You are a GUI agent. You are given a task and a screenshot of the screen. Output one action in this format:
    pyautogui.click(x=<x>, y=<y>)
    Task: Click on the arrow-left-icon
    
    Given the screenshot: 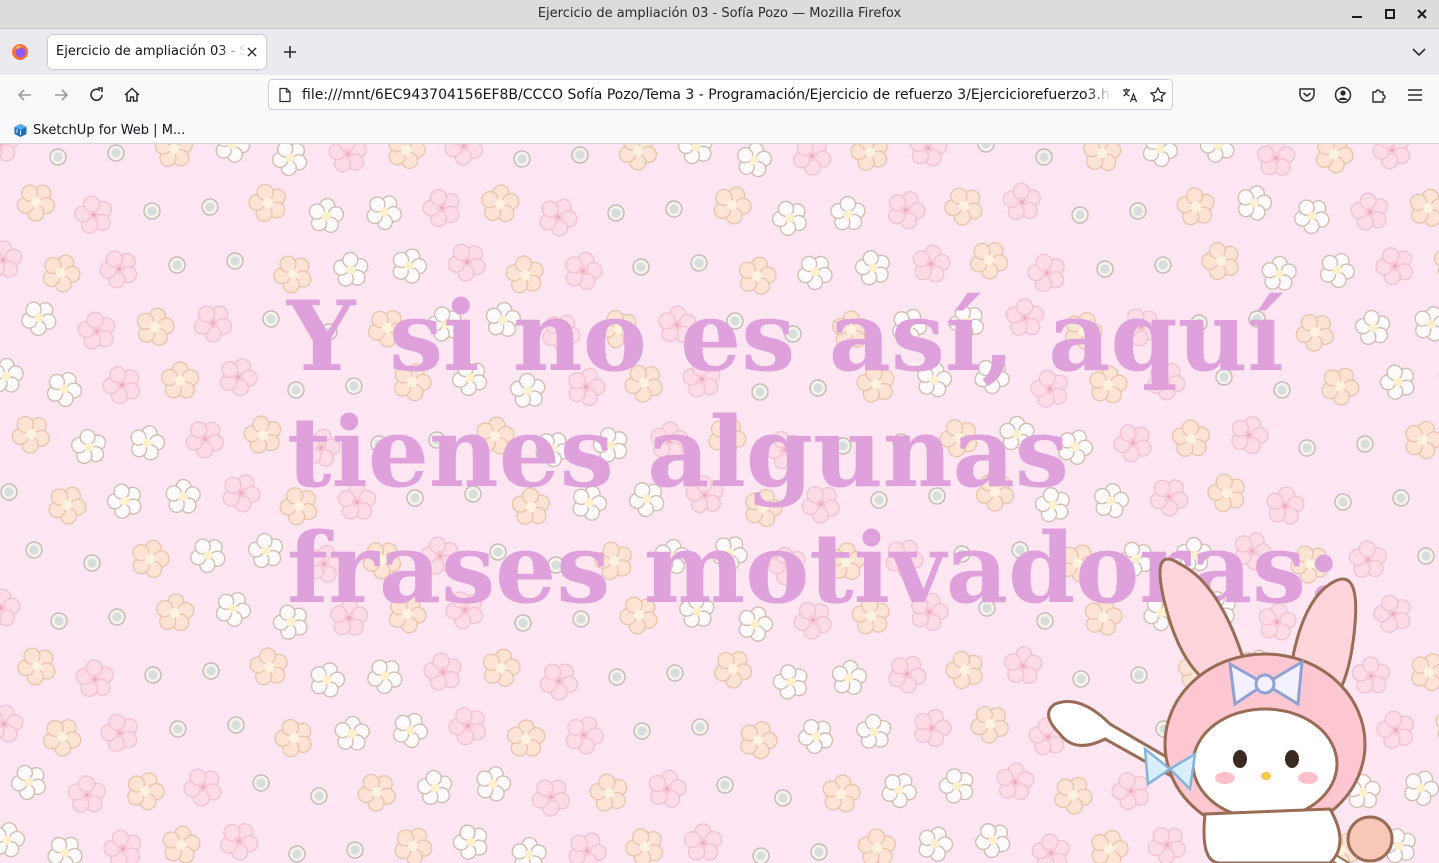 What is the action you would take?
    pyautogui.click(x=25, y=95)
    